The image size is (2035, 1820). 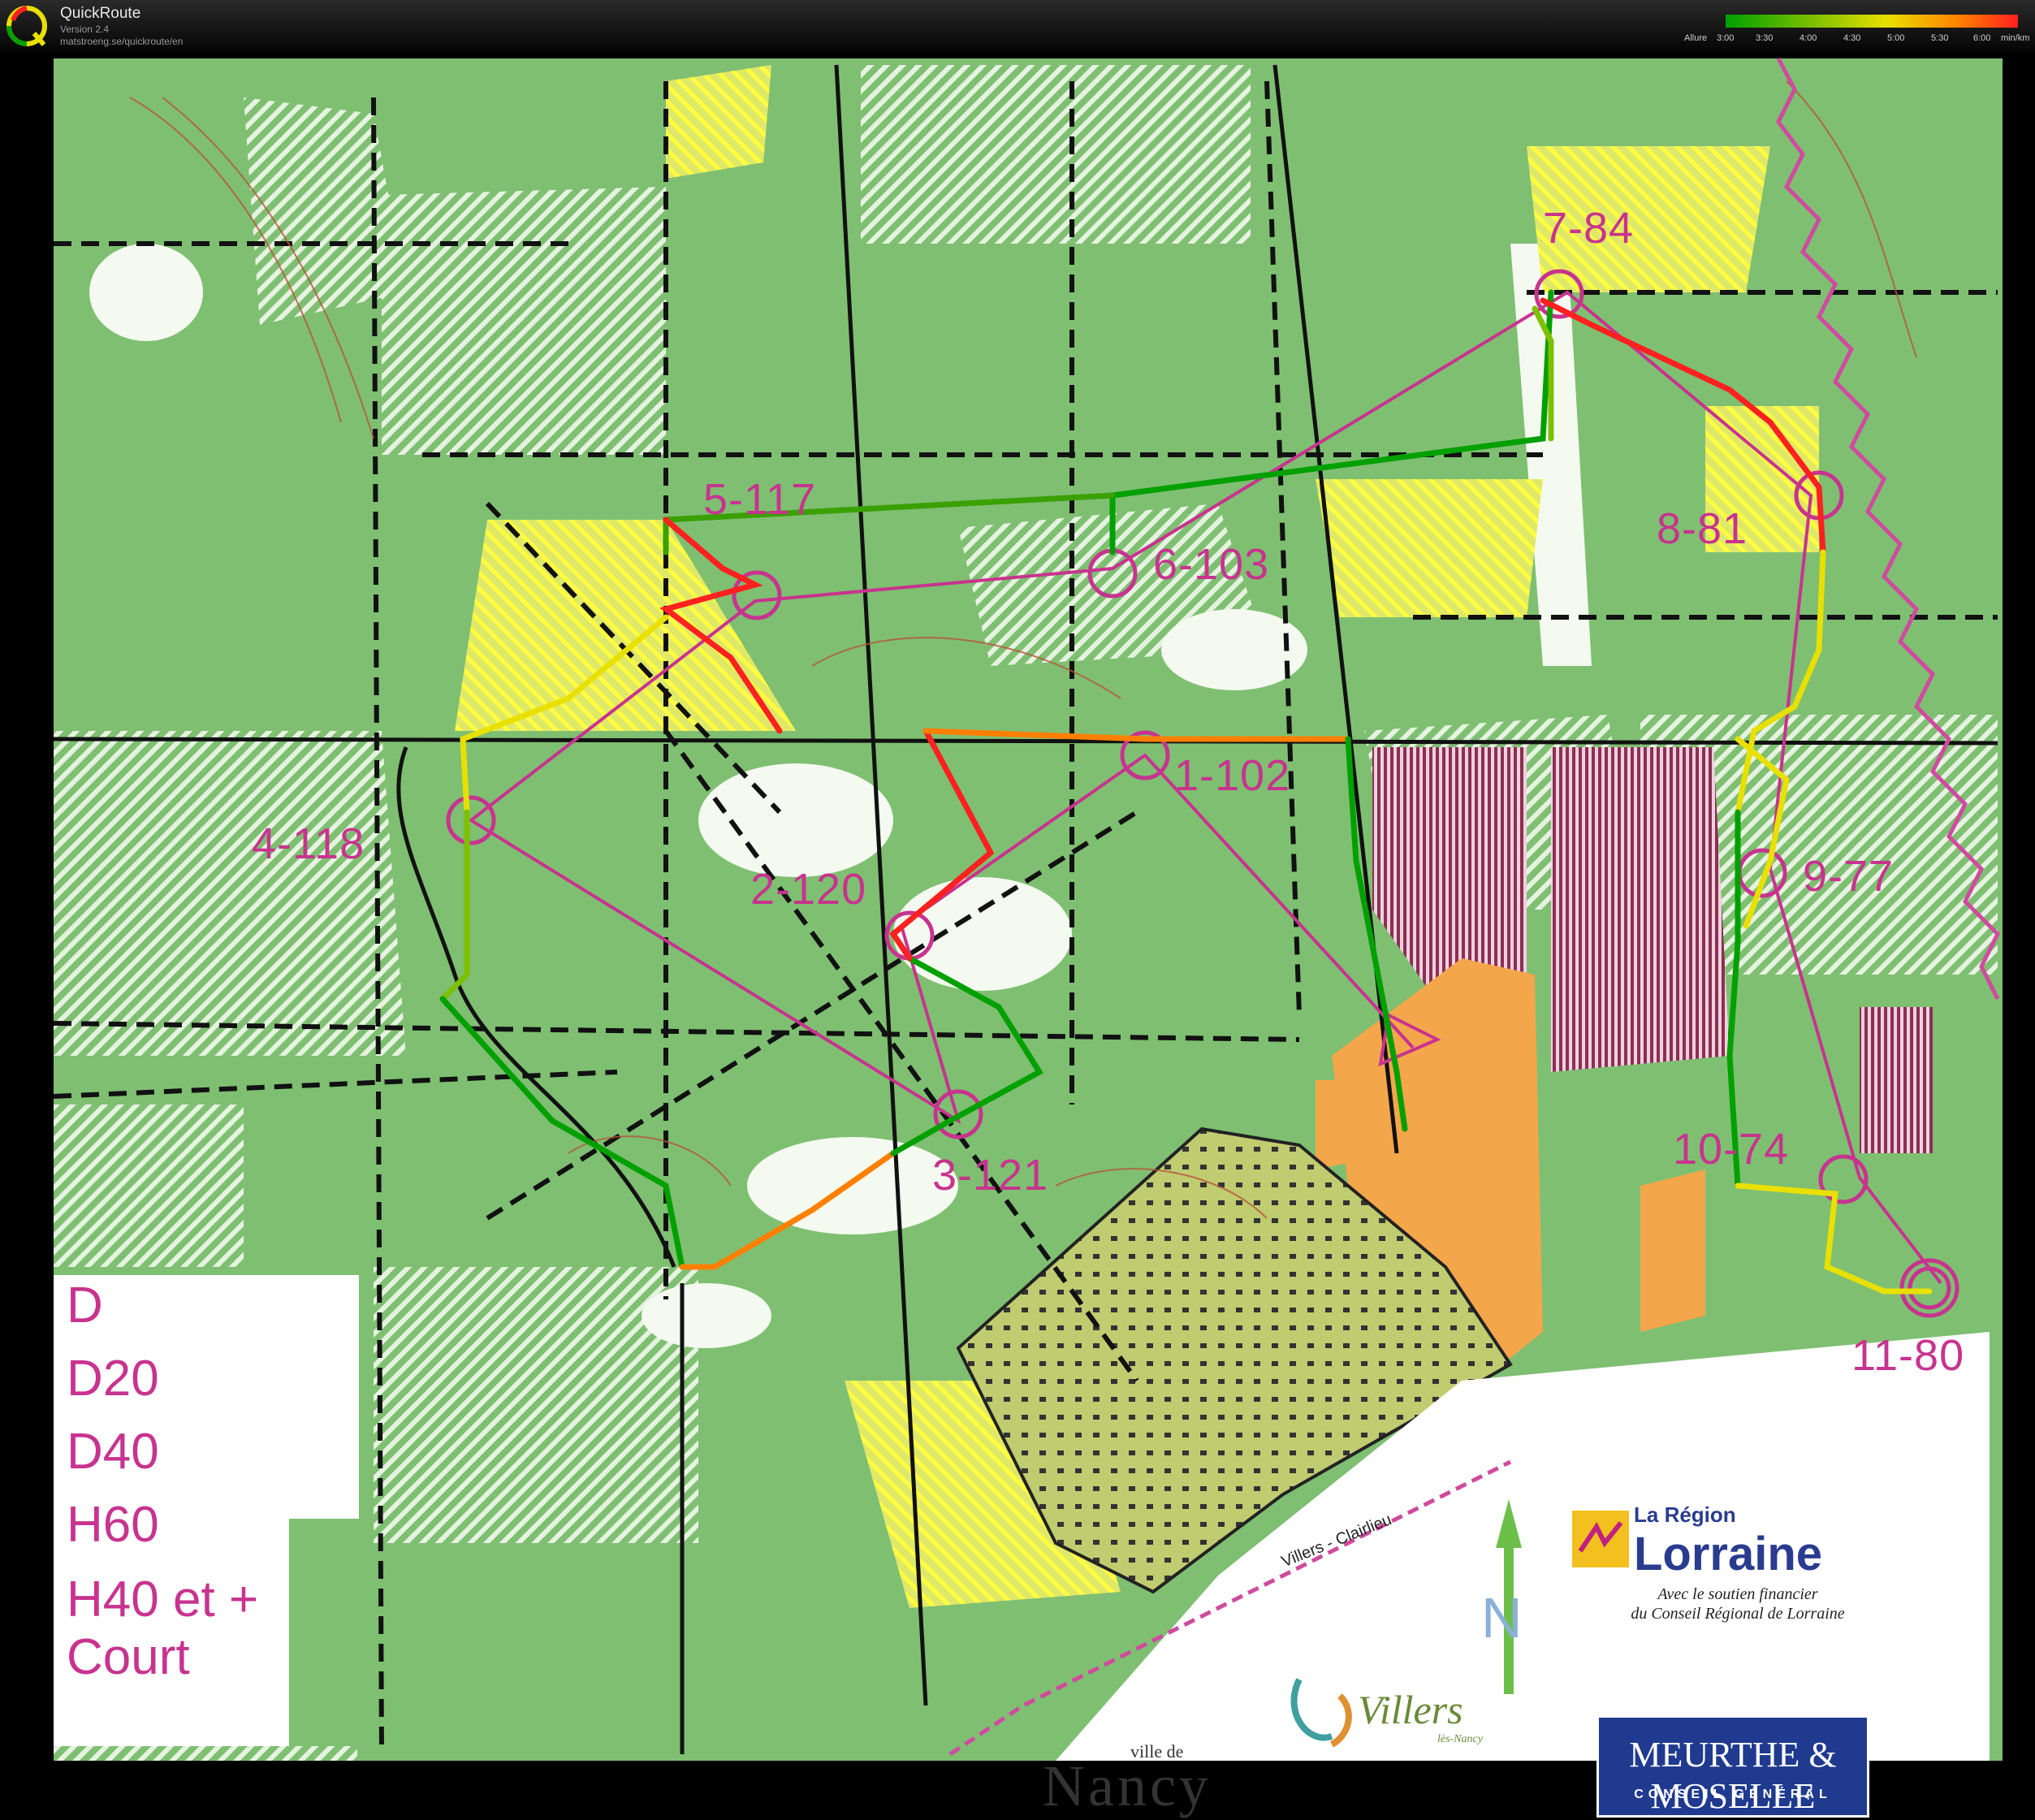 I want to click on pace-unit: min/km, so click(x=2015, y=38).